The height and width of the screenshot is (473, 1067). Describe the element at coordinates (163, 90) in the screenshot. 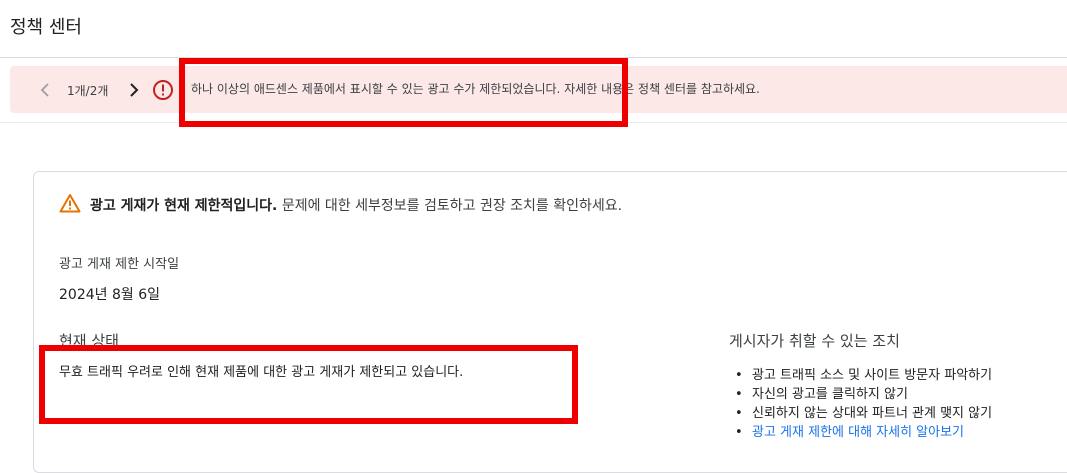

I see `error-icon` at that location.